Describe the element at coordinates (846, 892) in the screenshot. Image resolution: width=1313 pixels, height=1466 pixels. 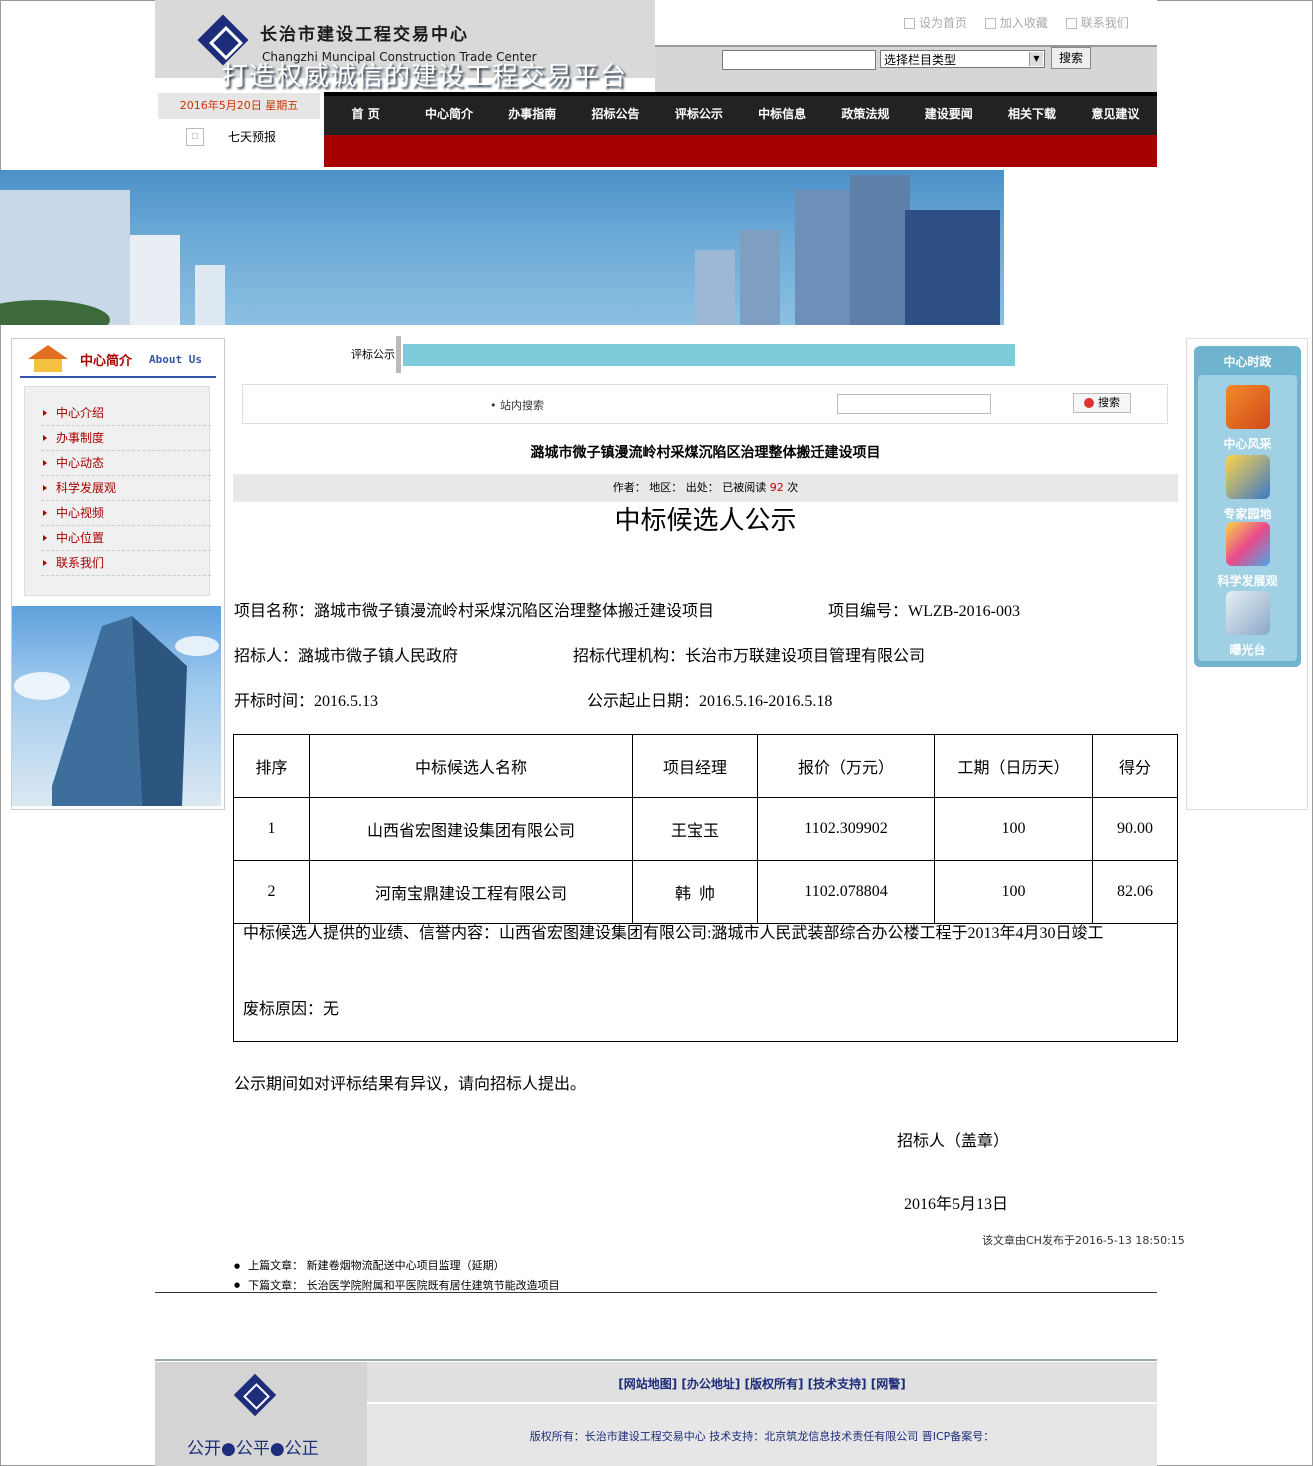
I see `cell-price: 1102.078804` at that location.